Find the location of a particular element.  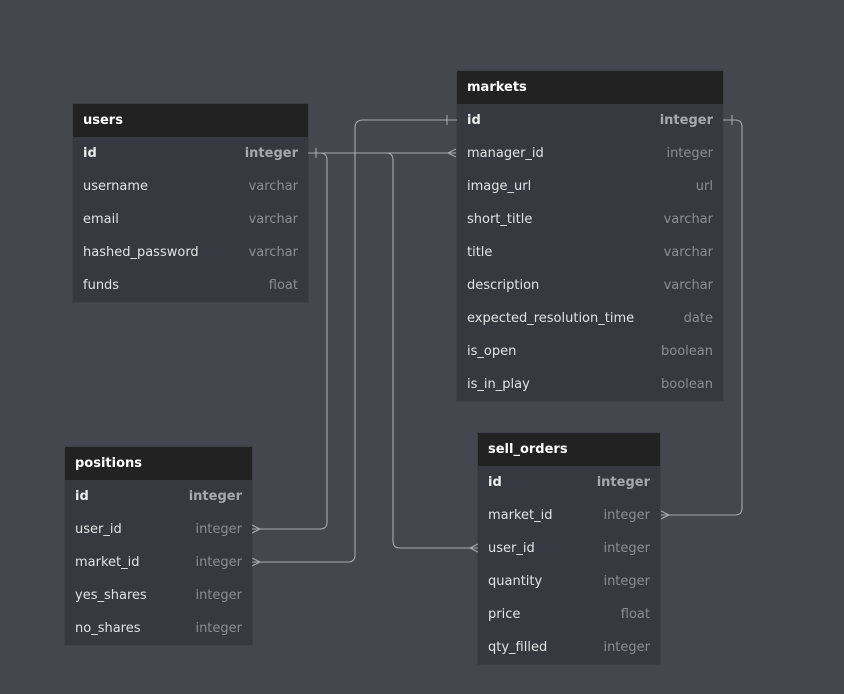

field-row-no-shares: no_shares integer is located at coordinates (158, 628).